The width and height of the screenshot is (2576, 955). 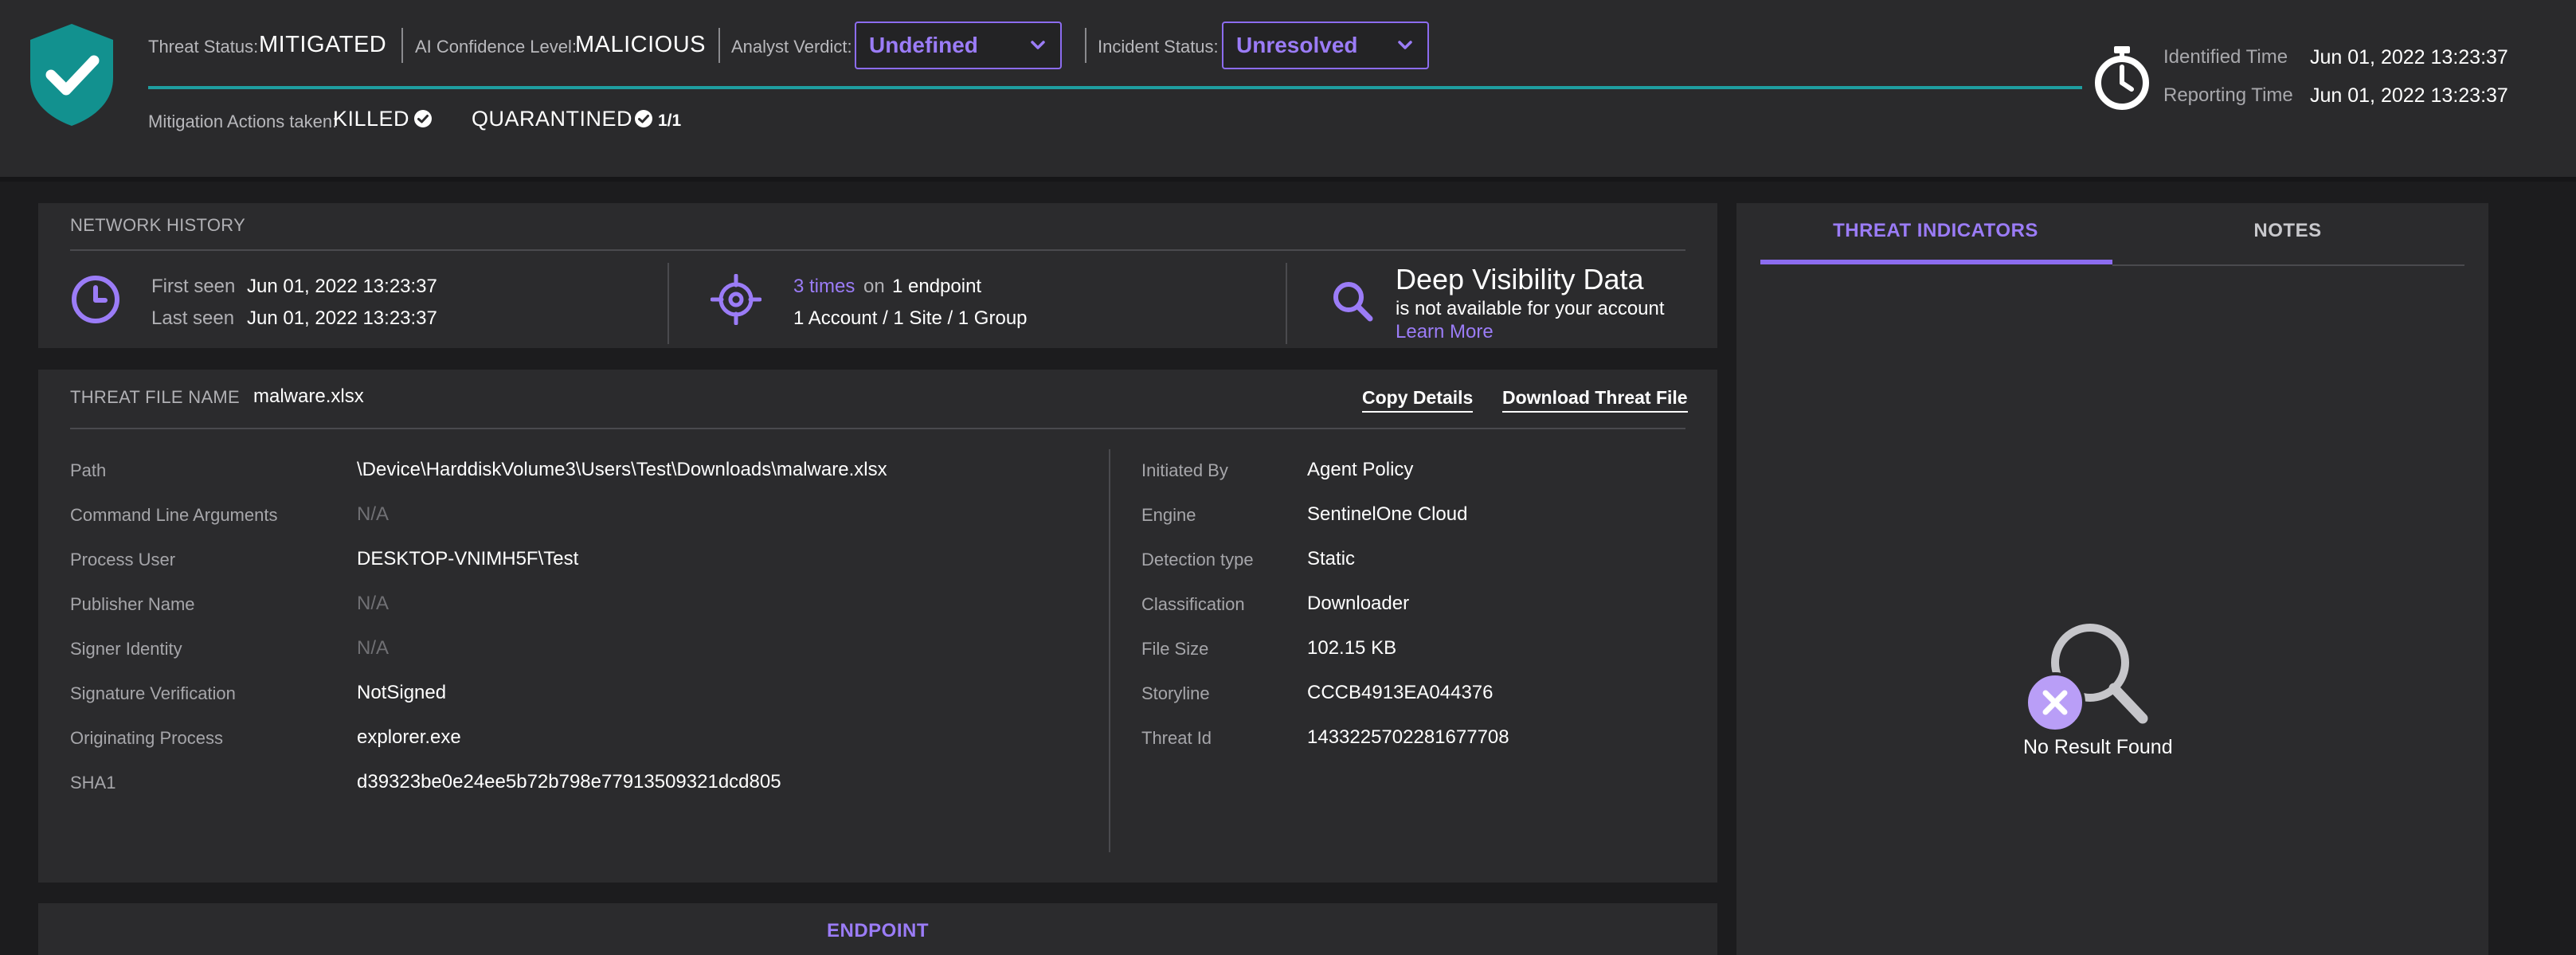 What do you see at coordinates (373, 514) in the screenshot?
I see `field-value-command-line: N/A` at bounding box center [373, 514].